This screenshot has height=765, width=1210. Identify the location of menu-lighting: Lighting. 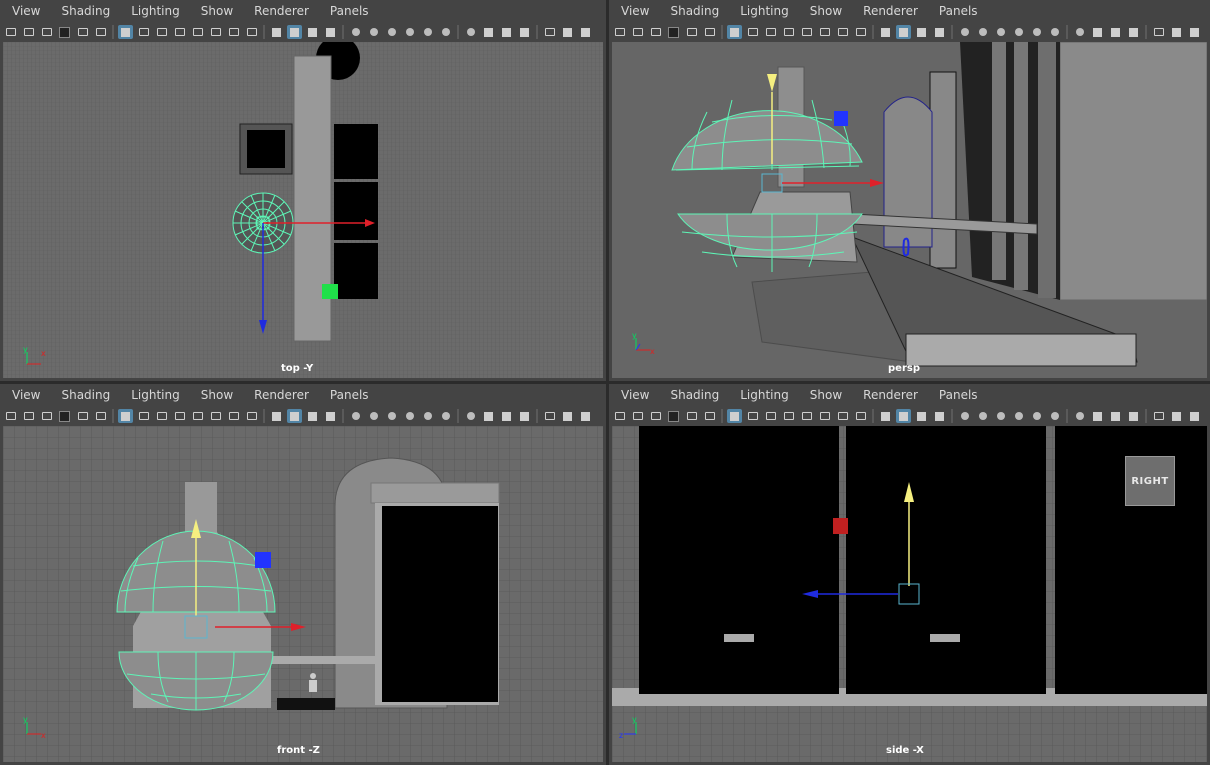
(763, 395).